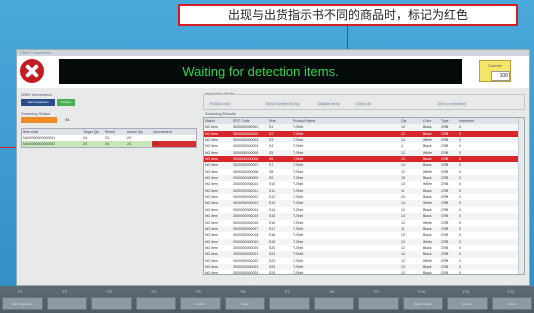 Image resolution: width=534 pixels, height=313 pixels. I want to click on start-inspection-button: Start Inspection, so click(38, 102).